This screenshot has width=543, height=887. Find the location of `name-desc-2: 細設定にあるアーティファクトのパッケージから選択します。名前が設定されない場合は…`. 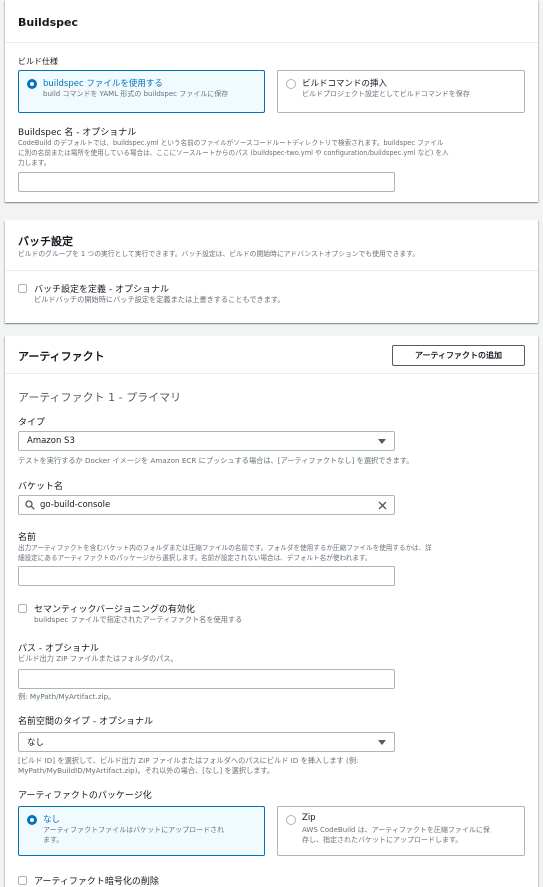

name-desc-2: 細設定にあるアーティファクトのパッケージから選択します。名前が設定されない場合は… is located at coordinates (195, 558).